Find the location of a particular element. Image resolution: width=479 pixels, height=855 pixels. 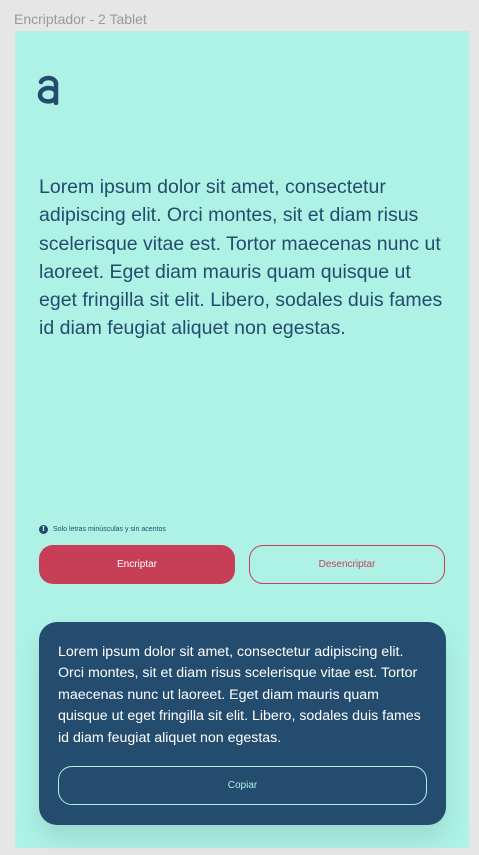

decrypt-button: Desencriptar is located at coordinates (347, 564).